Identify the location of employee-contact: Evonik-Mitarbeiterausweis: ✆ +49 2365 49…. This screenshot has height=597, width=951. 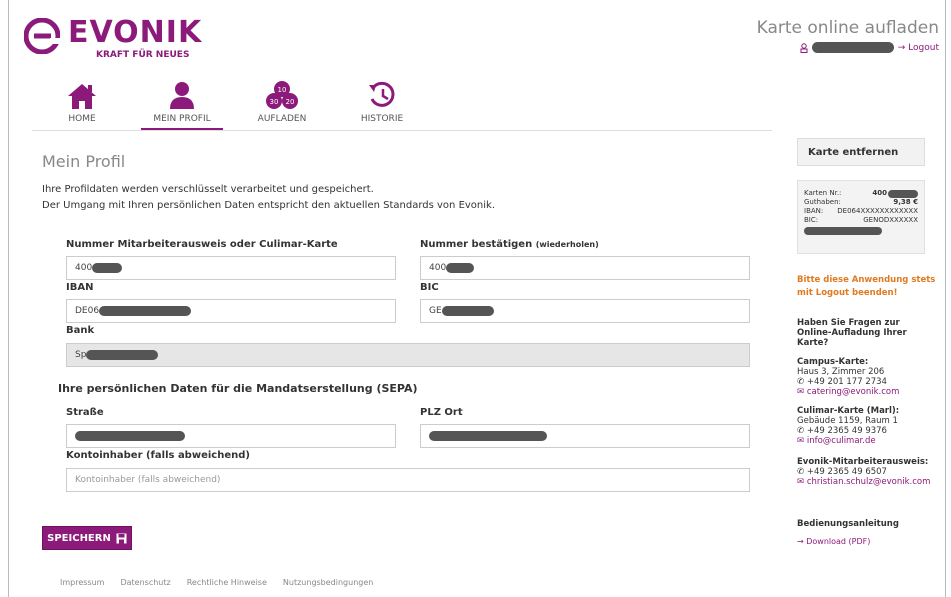
(869, 472).